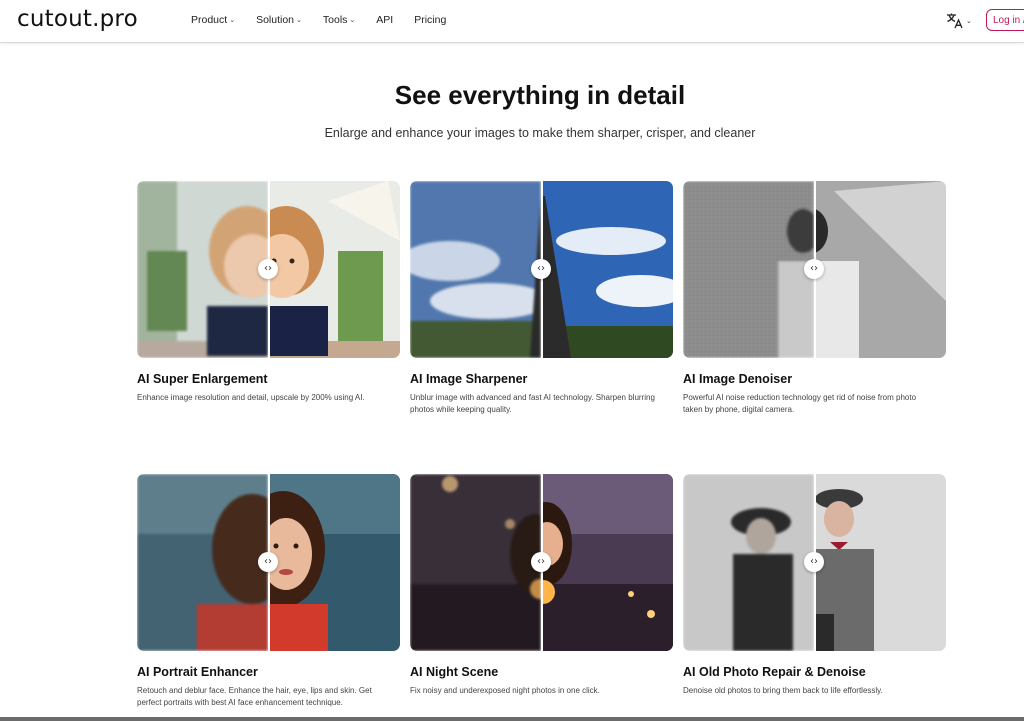 This screenshot has width=1024, height=721. I want to click on language-selector: ⌄, so click(959, 21).